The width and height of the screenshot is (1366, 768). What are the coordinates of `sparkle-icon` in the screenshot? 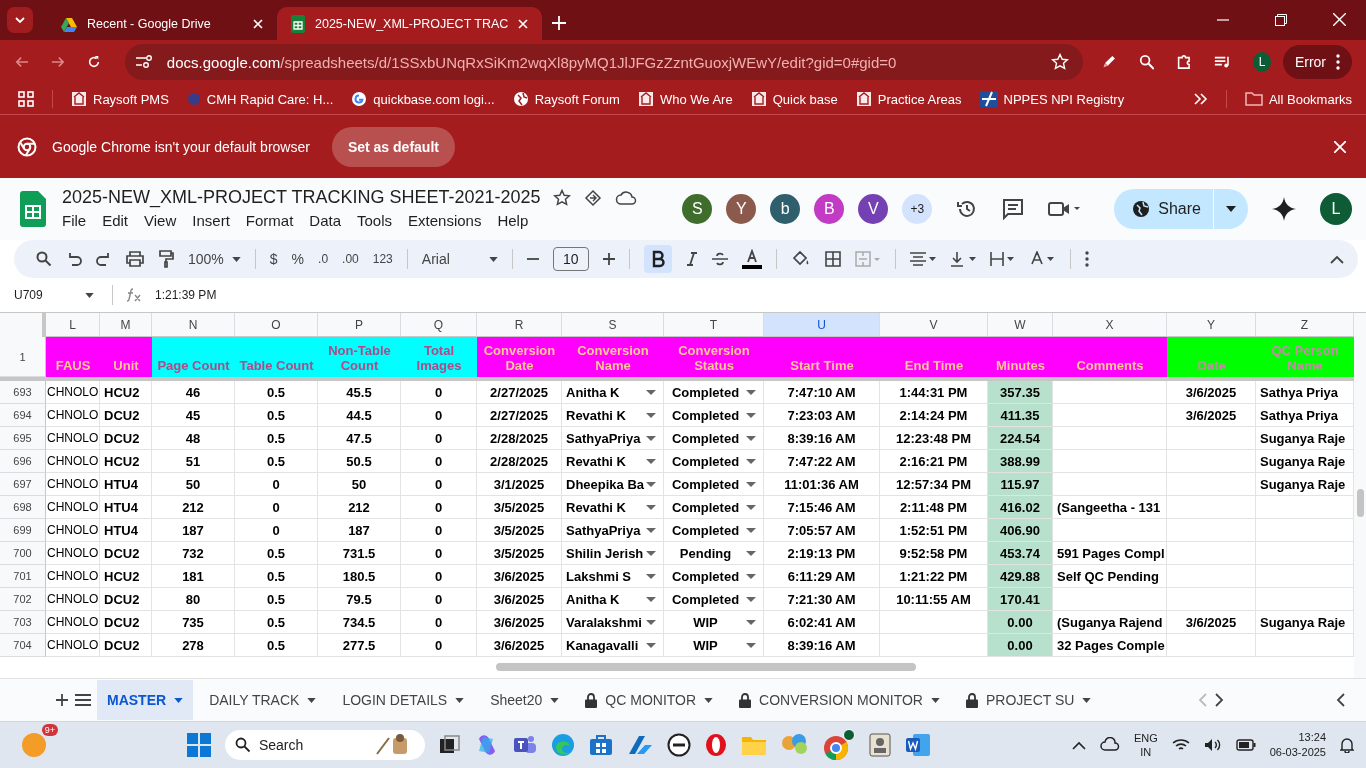 It's located at (1284, 209).